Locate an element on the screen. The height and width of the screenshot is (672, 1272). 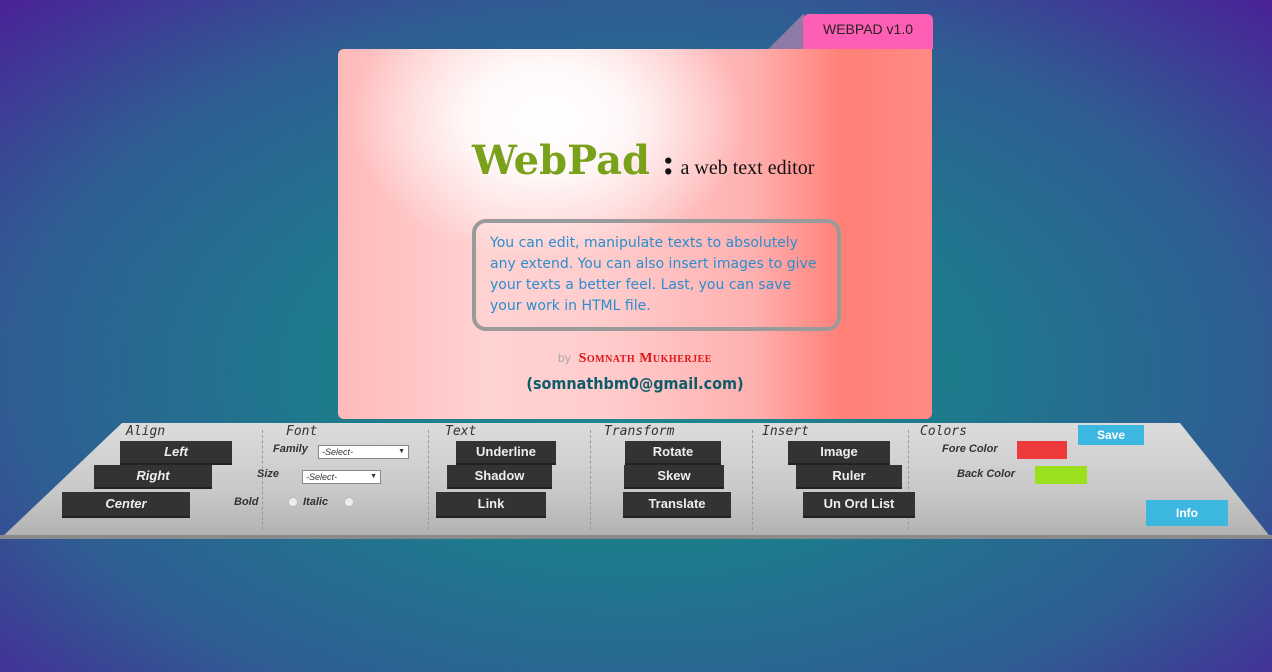
fore-color-picker is located at coordinates (1042, 450).